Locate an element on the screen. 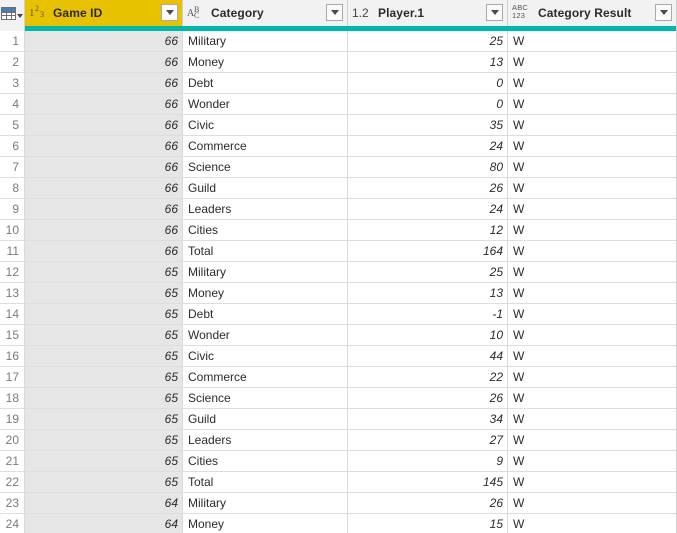  table-row: 22 65 Total 145 W is located at coordinates (338, 482).